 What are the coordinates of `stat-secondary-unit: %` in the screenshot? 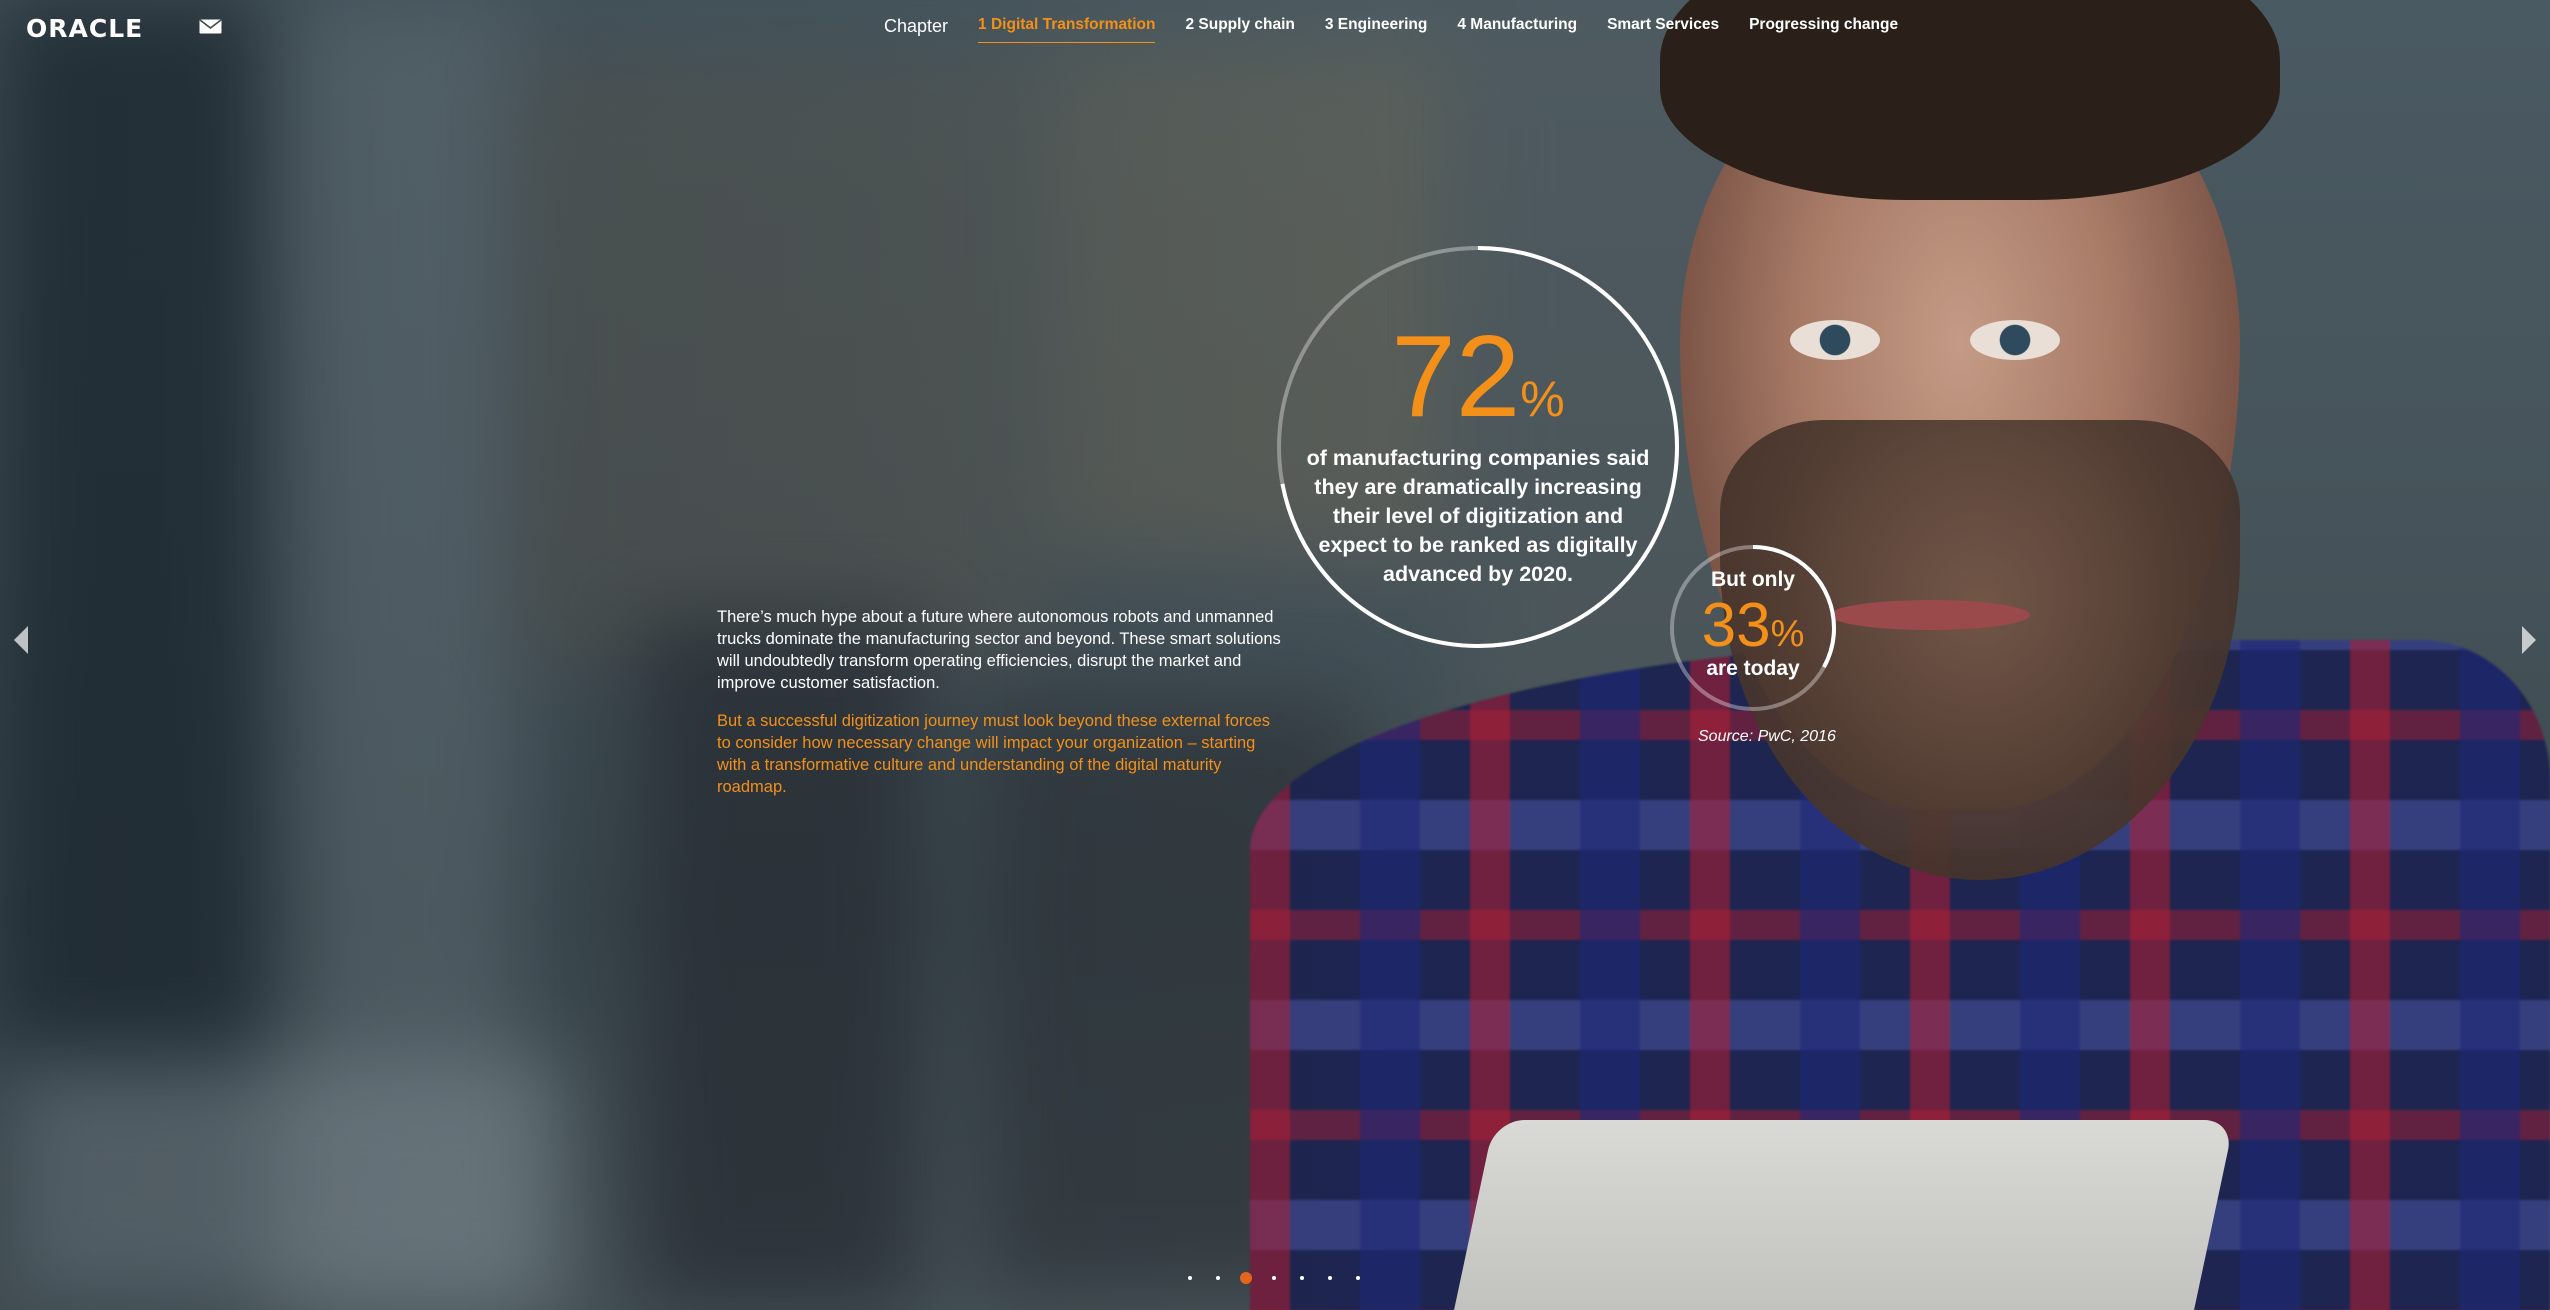 It's located at (1787, 634).